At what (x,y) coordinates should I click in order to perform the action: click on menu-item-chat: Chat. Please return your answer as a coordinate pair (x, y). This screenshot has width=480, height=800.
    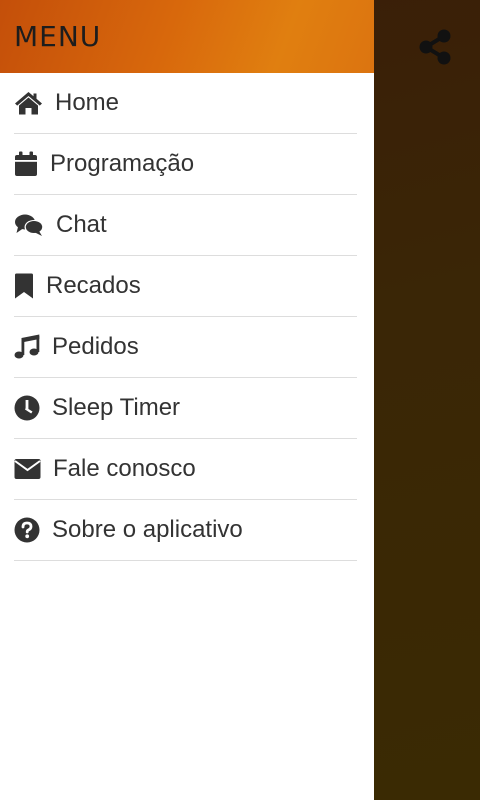
    Looking at the image, I should click on (185, 225).